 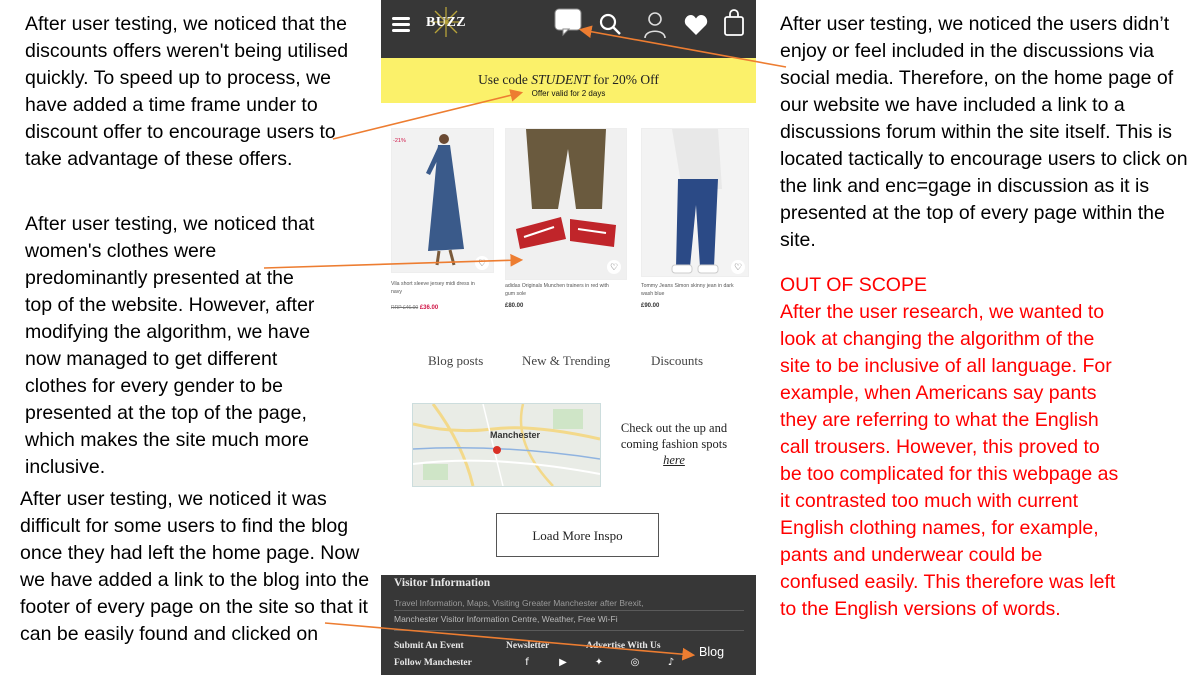 I want to click on discussion-arrow, so click(x=682, y=46).